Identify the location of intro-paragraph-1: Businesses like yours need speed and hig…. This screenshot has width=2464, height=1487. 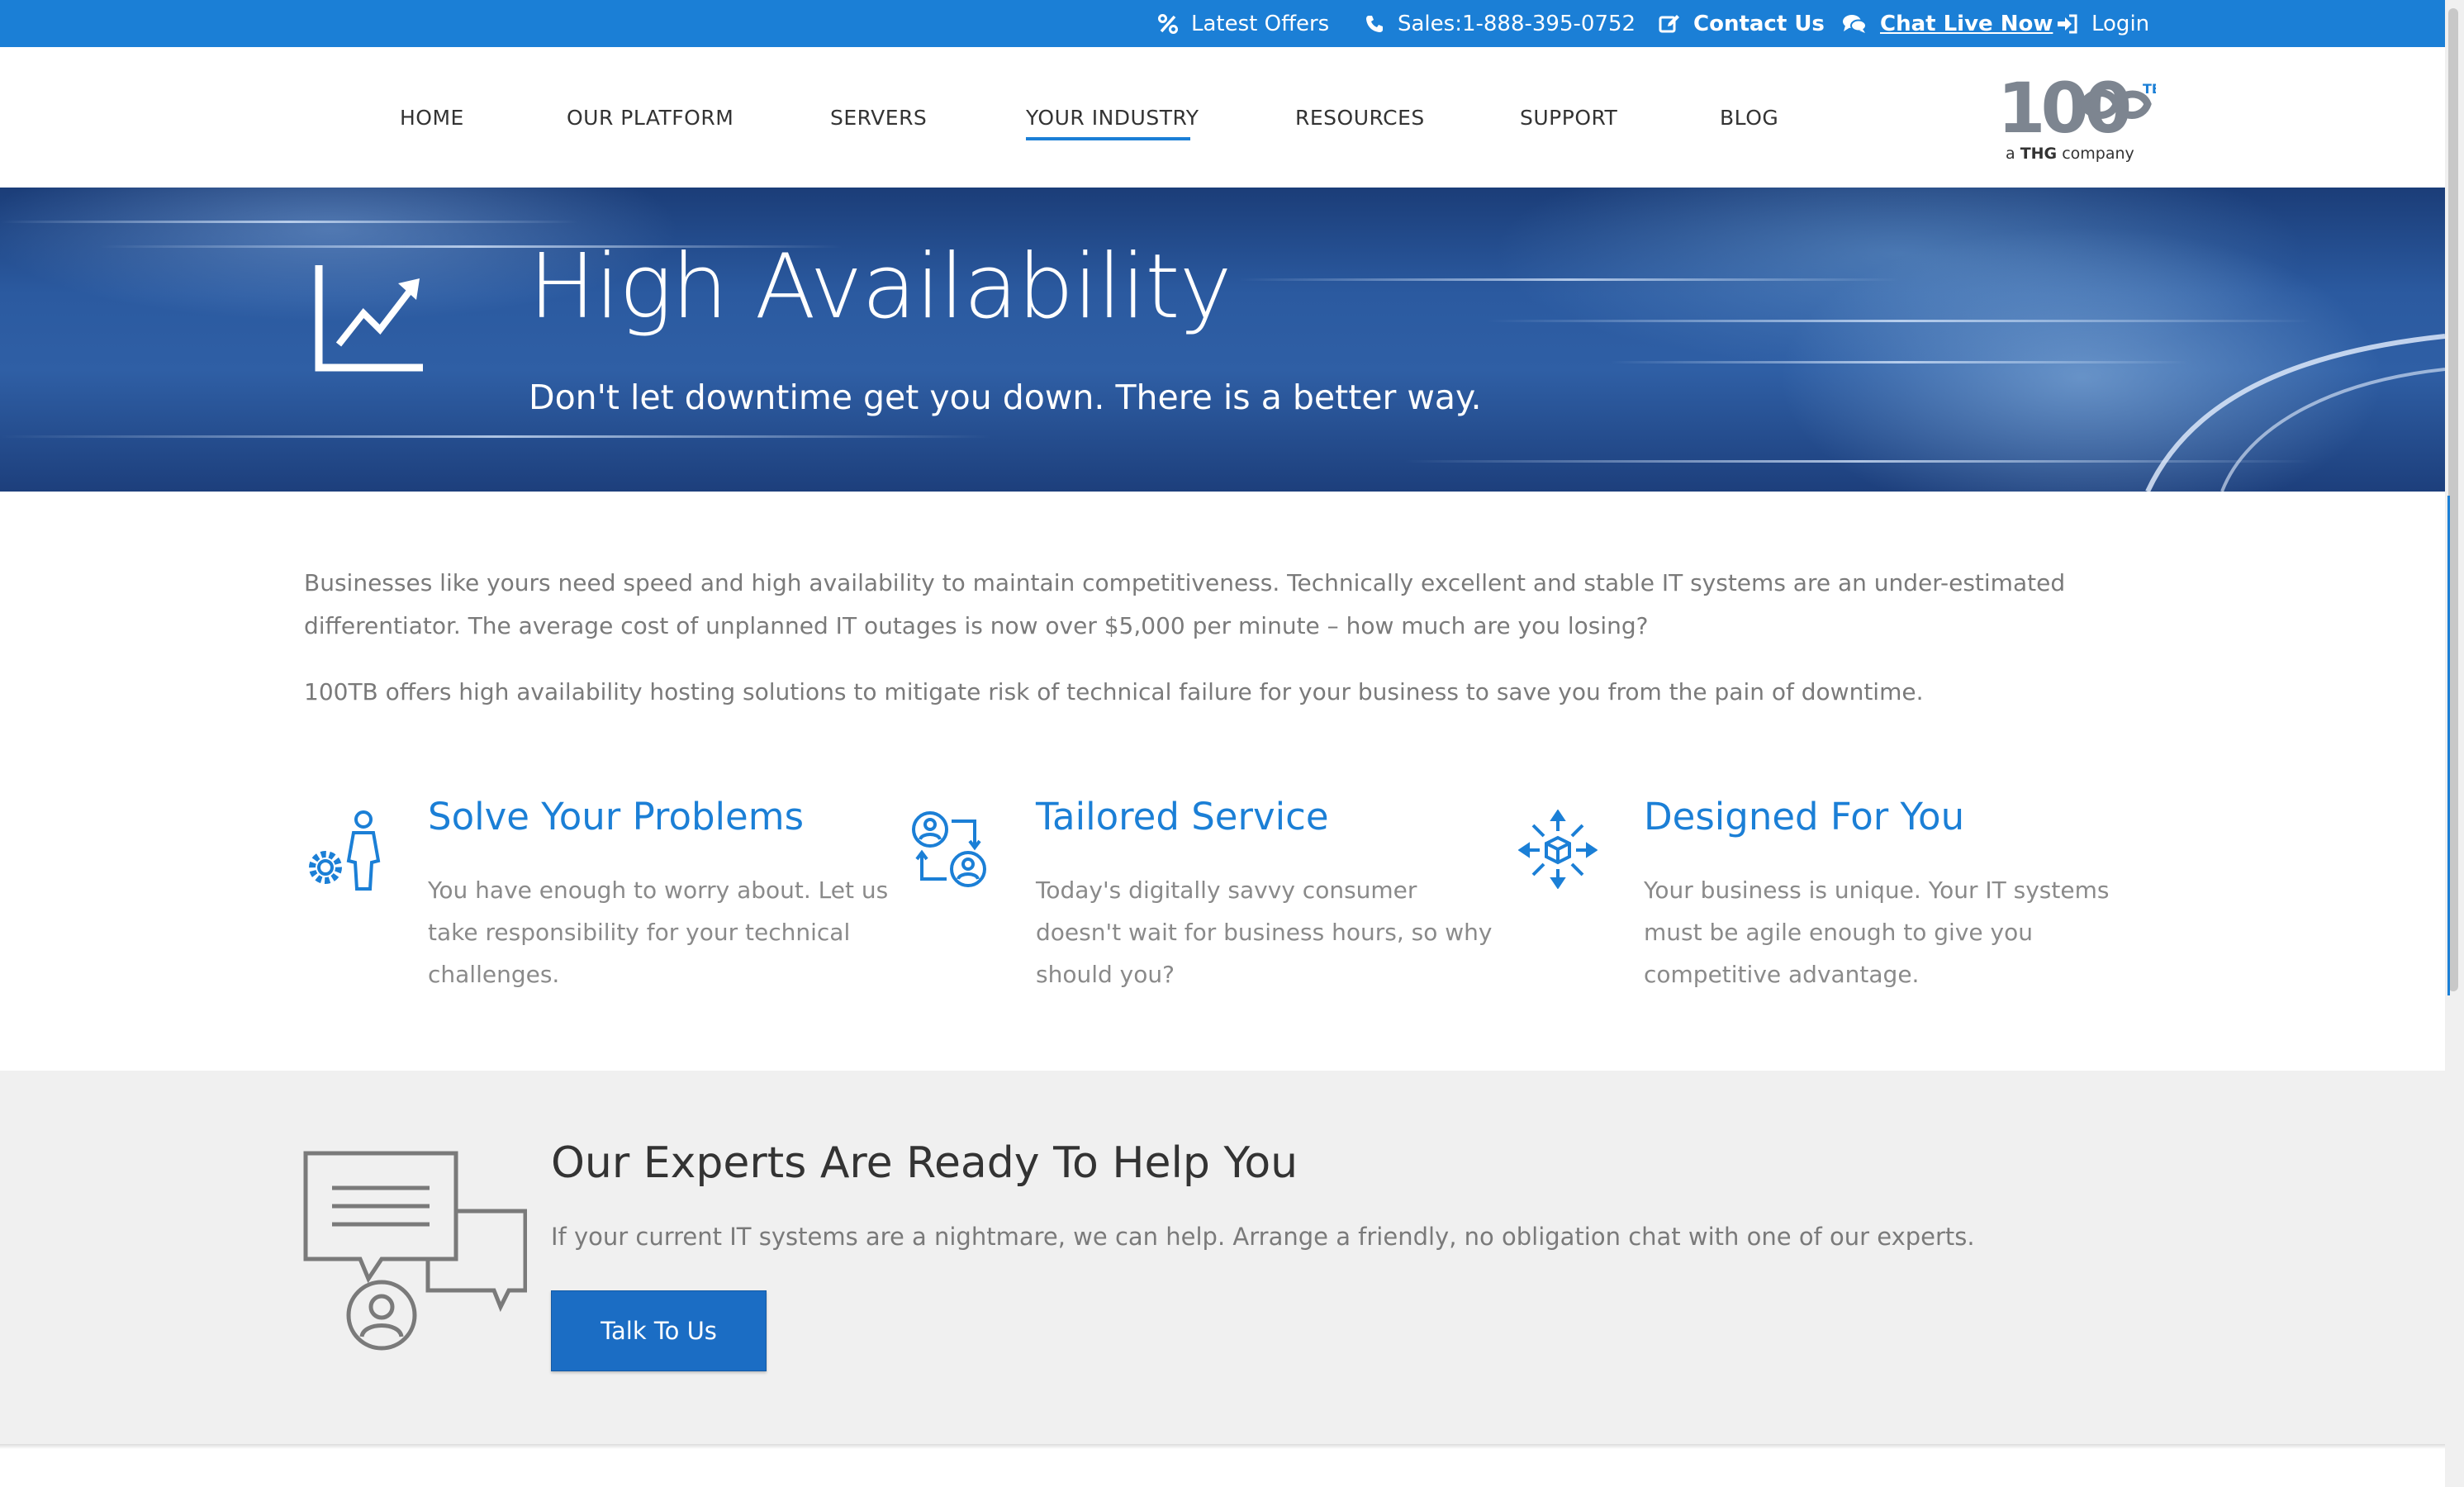
(1185, 604).